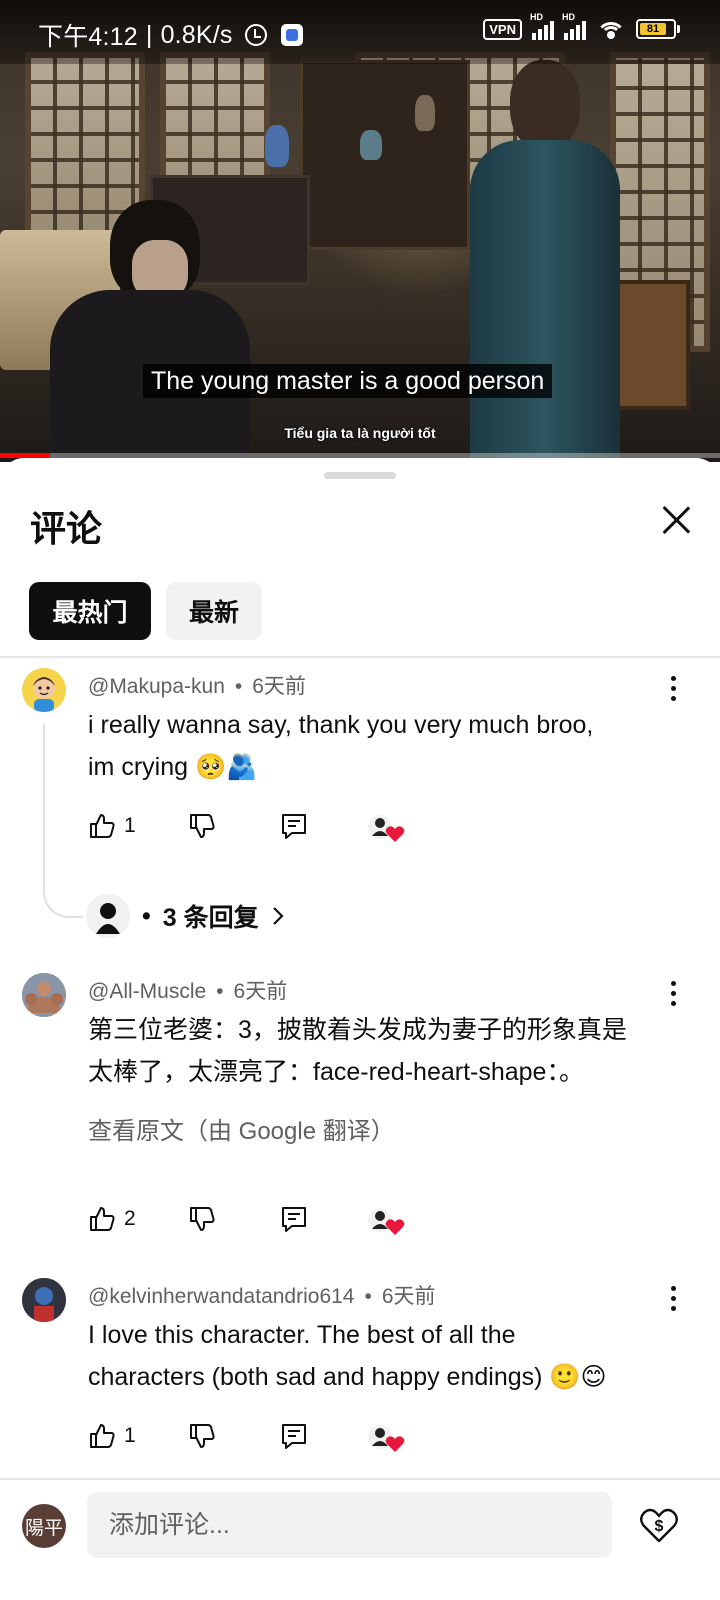 The image size is (720, 1600). What do you see at coordinates (88, 37) in the screenshot?
I see `clock: 下午4:12` at bounding box center [88, 37].